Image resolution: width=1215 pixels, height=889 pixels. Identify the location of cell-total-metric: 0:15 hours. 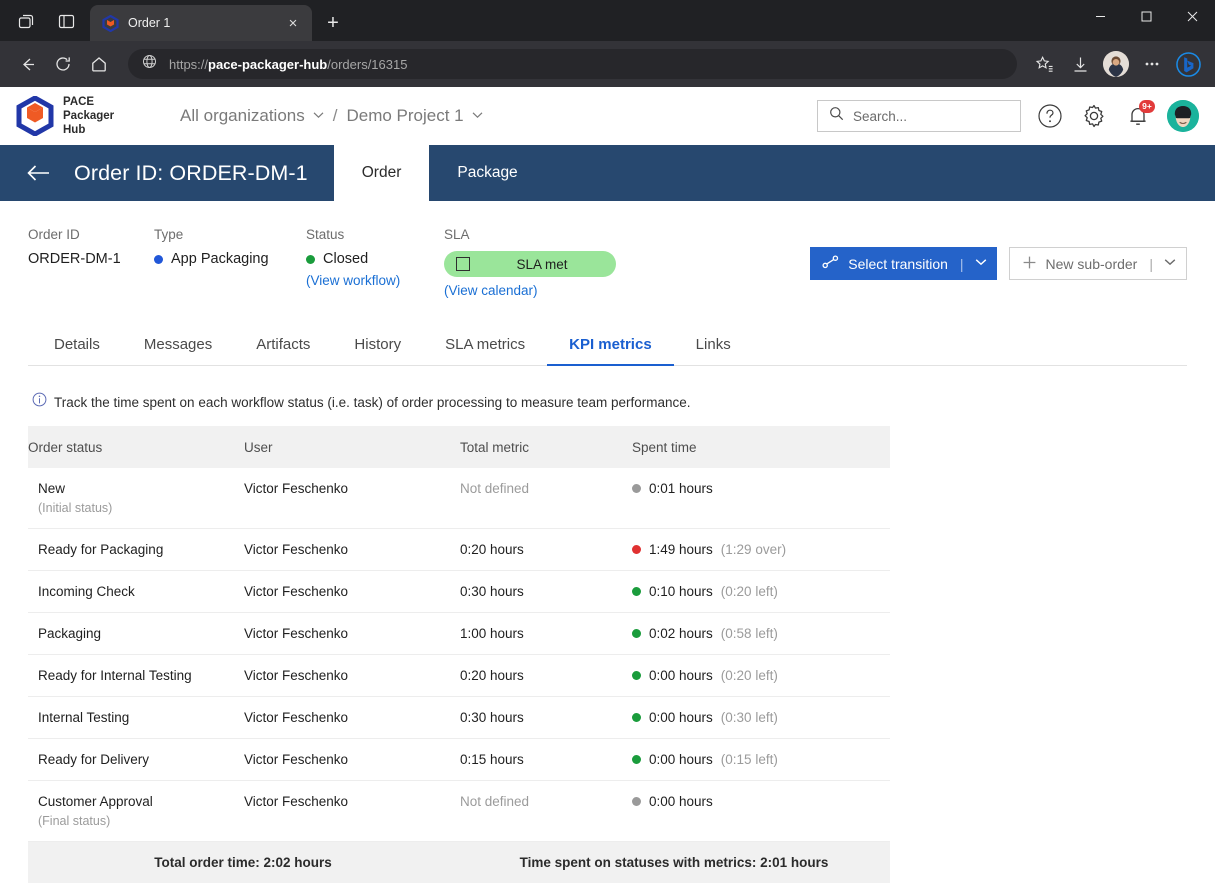
(492, 759).